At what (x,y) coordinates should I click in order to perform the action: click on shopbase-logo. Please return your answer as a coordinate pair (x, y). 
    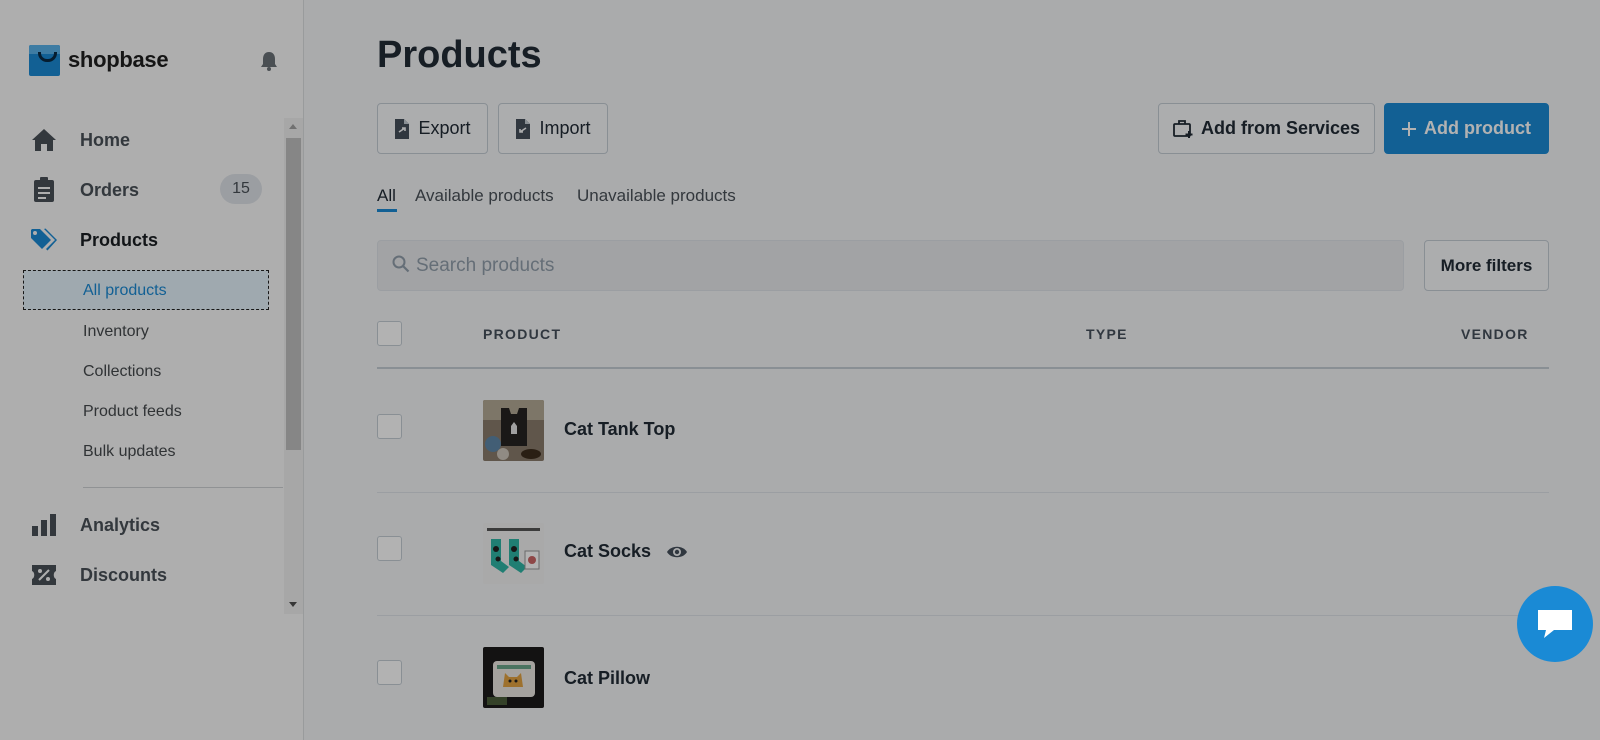
    Looking at the image, I should click on (44, 60).